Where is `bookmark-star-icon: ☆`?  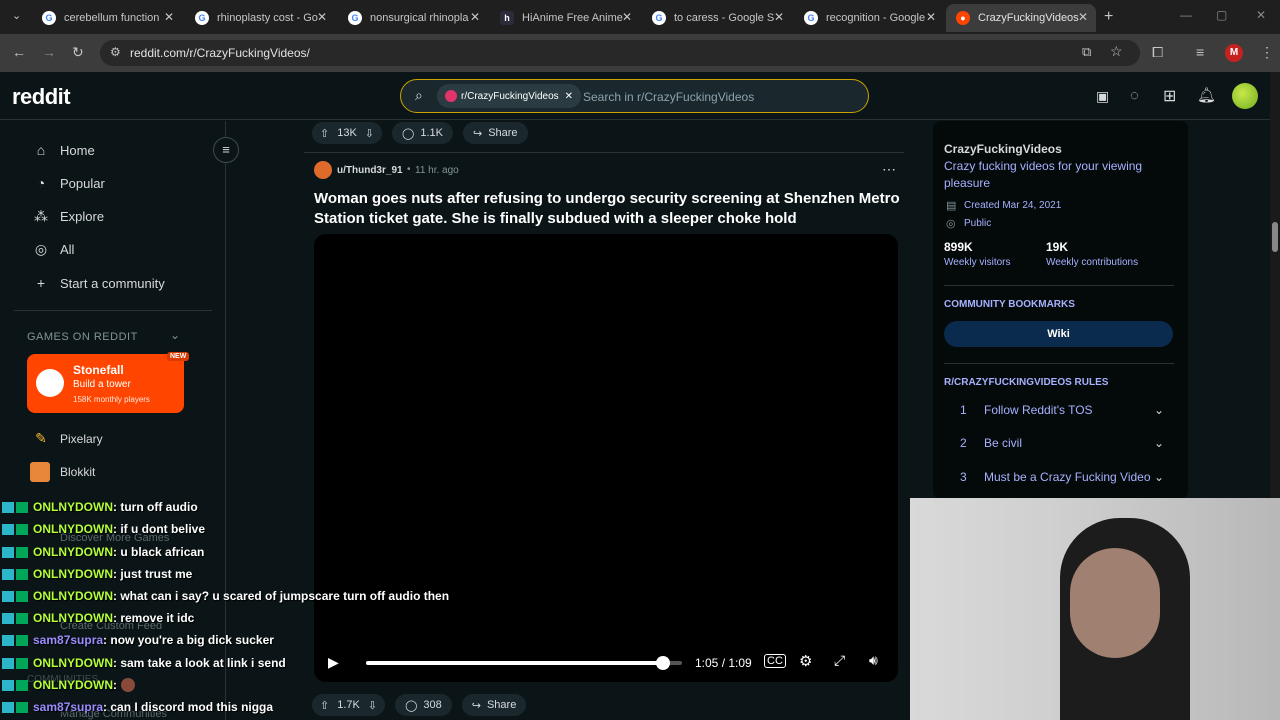 bookmark-star-icon: ☆ is located at coordinates (1116, 51).